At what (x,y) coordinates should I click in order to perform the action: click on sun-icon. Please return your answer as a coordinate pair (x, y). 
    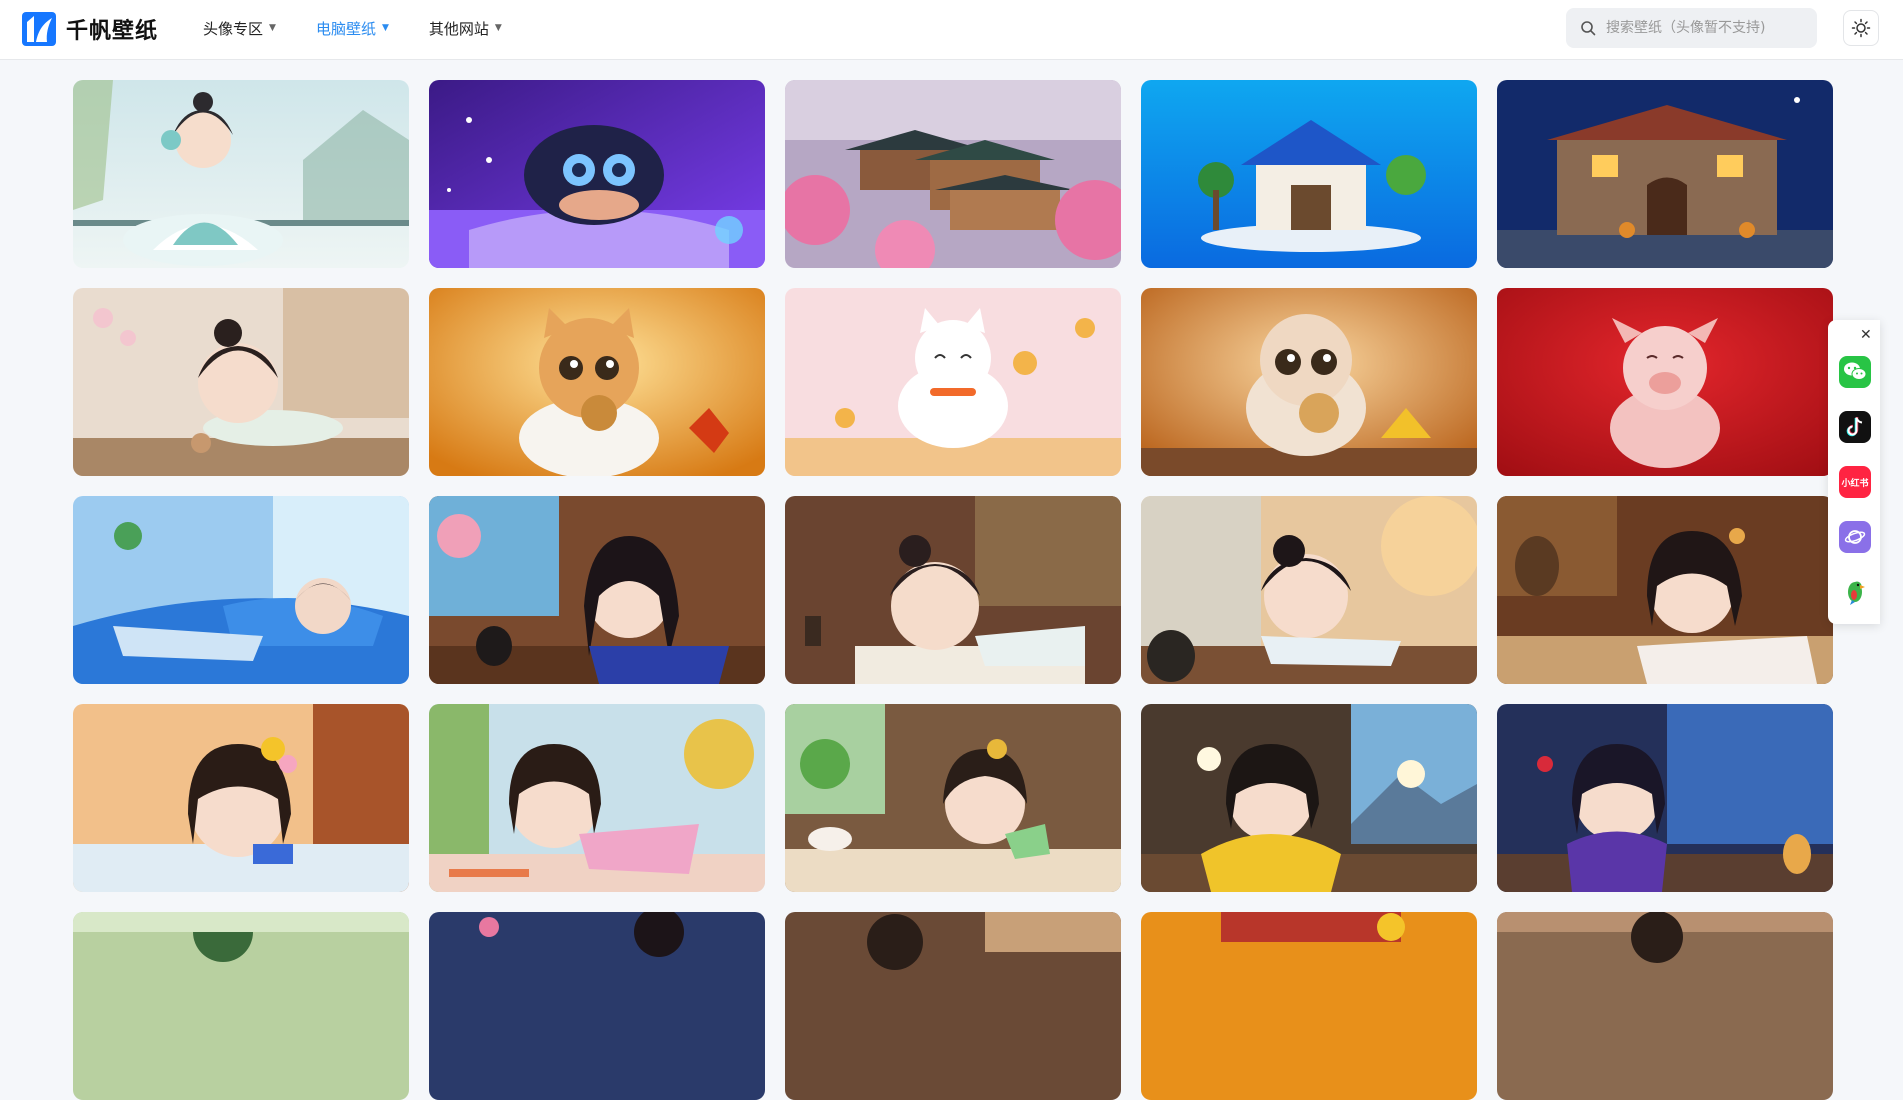
    Looking at the image, I should click on (1861, 28).